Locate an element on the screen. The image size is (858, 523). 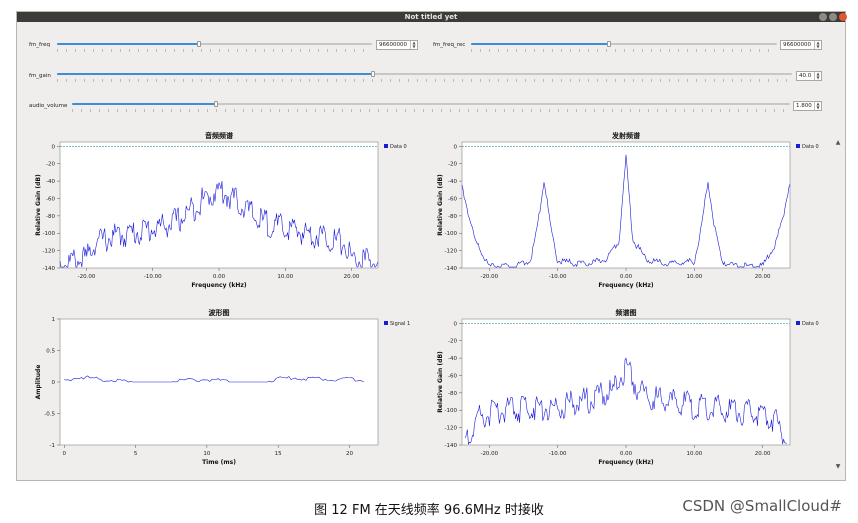
fm-freq-value: 96600000 is located at coordinates (393, 45).